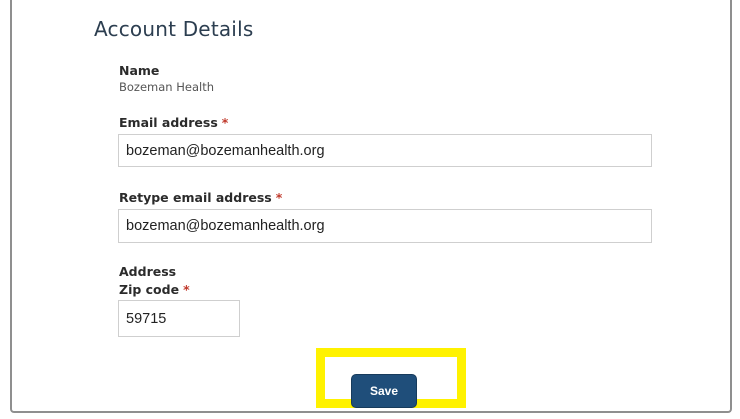 The width and height of the screenshot is (740, 419). Describe the element at coordinates (179, 318) in the screenshot. I see `zip-code-input` at that location.